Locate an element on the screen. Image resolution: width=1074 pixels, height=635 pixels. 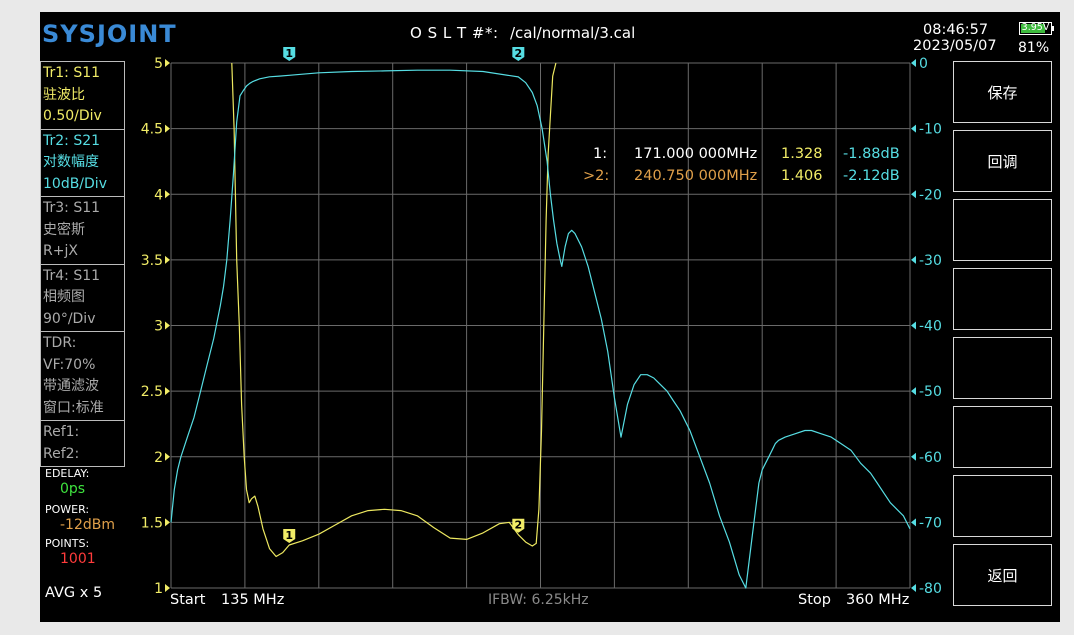
ifbw-label: IFBW: 6.25kHz is located at coordinates (538, 600).